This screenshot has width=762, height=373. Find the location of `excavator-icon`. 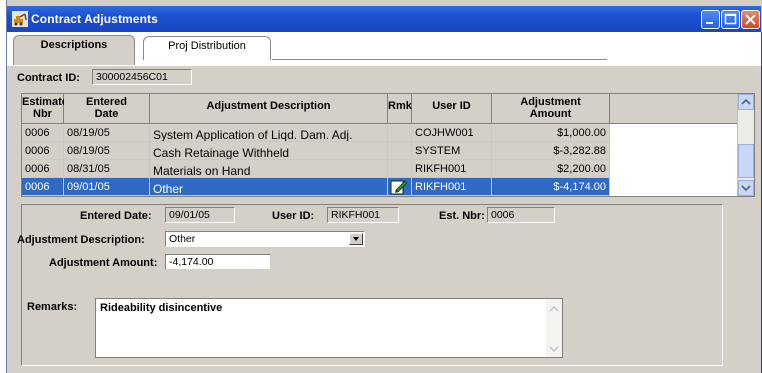

excavator-icon is located at coordinates (20, 19).